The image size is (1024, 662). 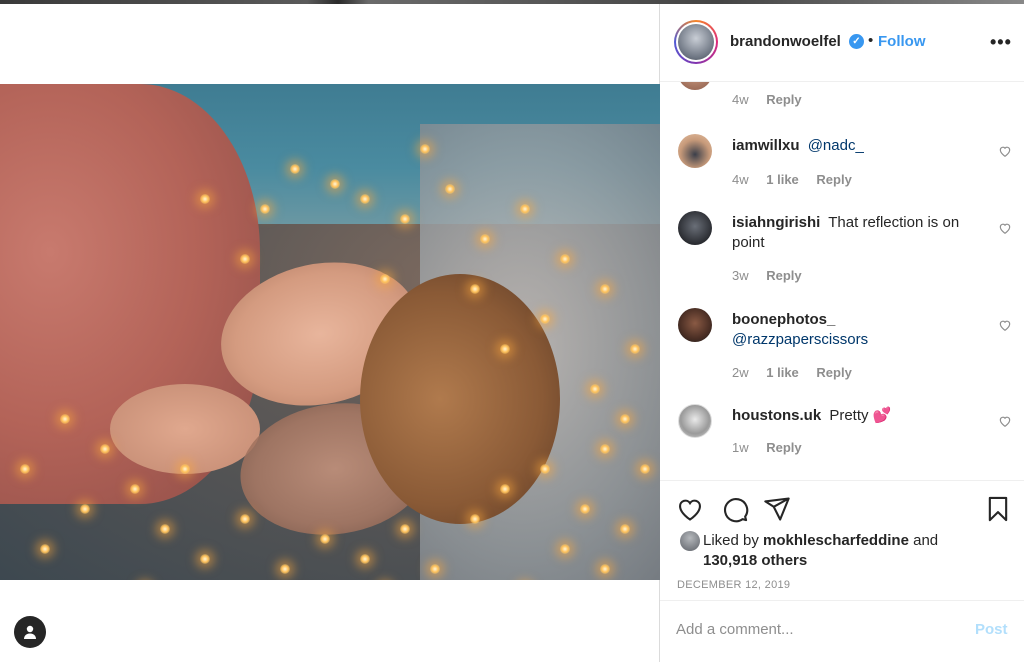 I want to click on comment-username: boonephotos_, so click(x=783, y=319).